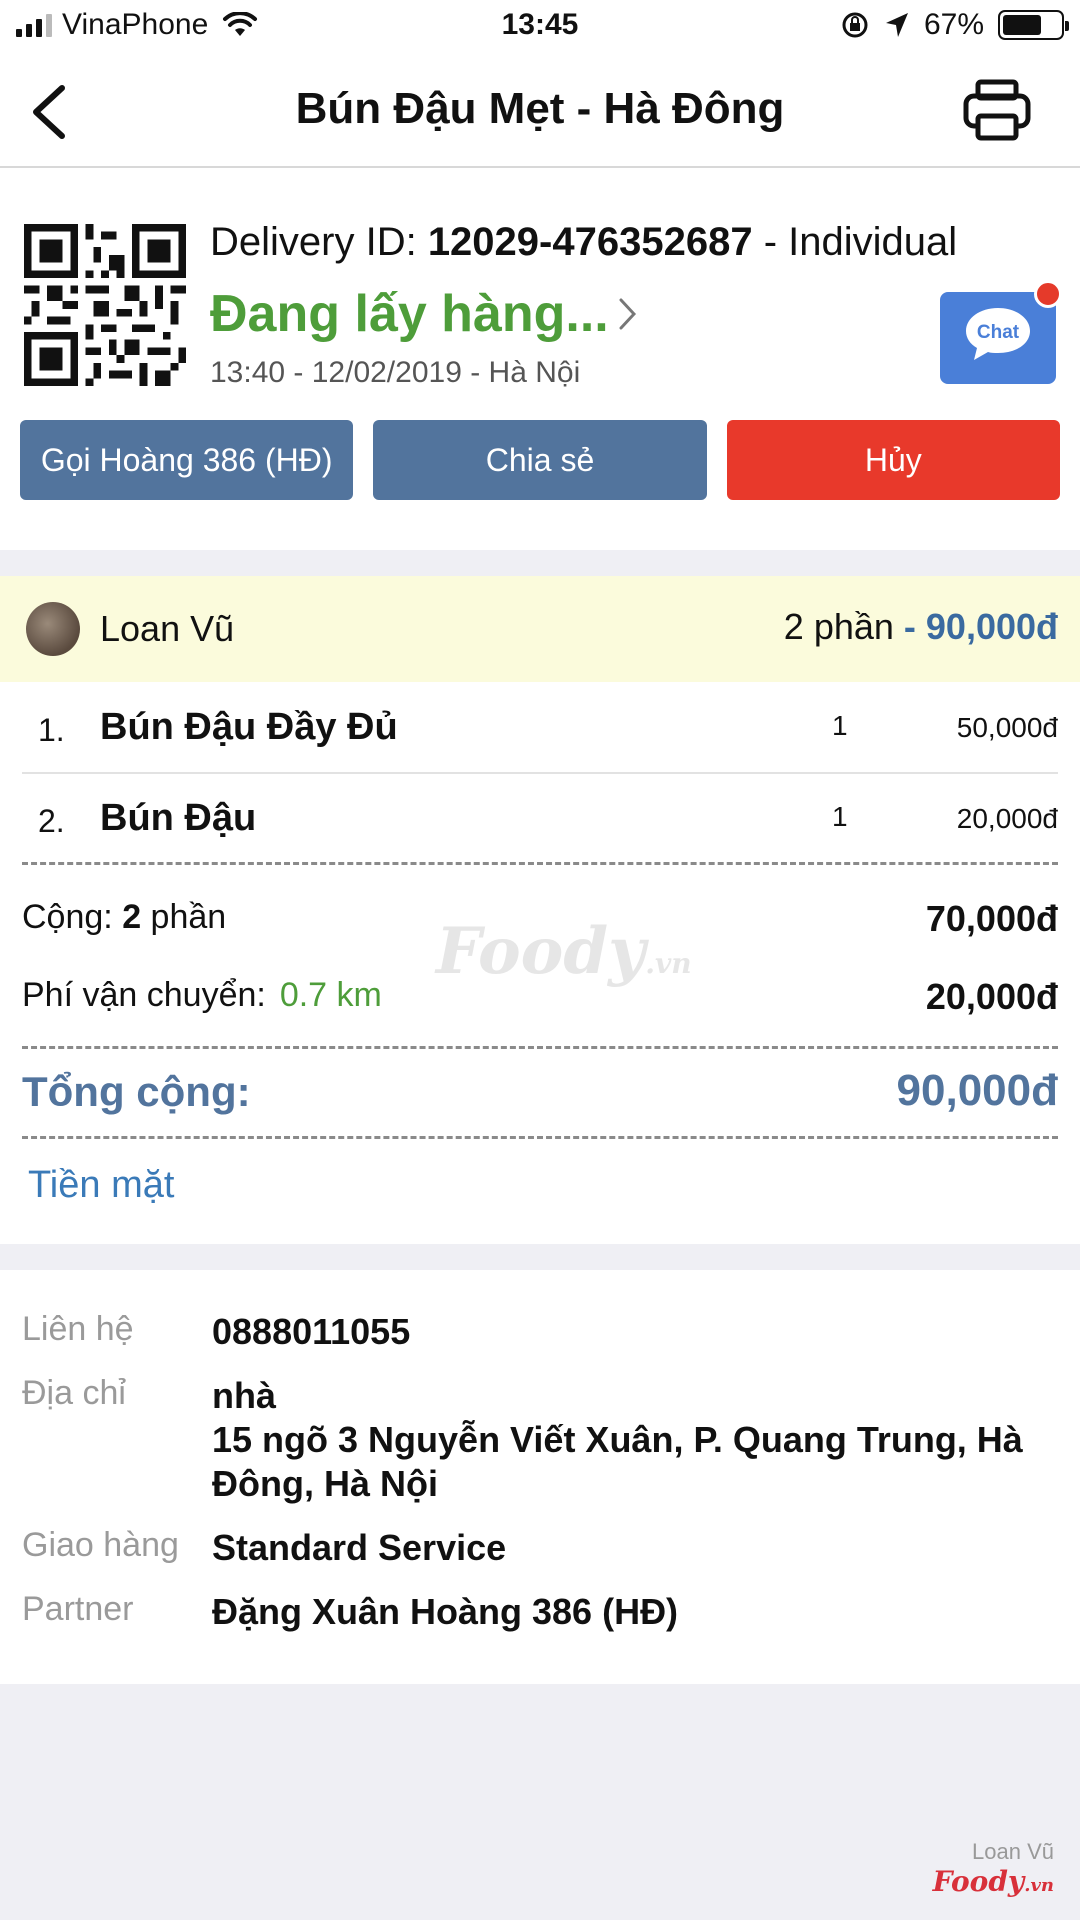 The width and height of the screenshot is (1080, 1920). Describe the element at coordinates (249, 727) in the screenshot. I see `item-name: Bún Đậu Đầy Đủ` at that location.